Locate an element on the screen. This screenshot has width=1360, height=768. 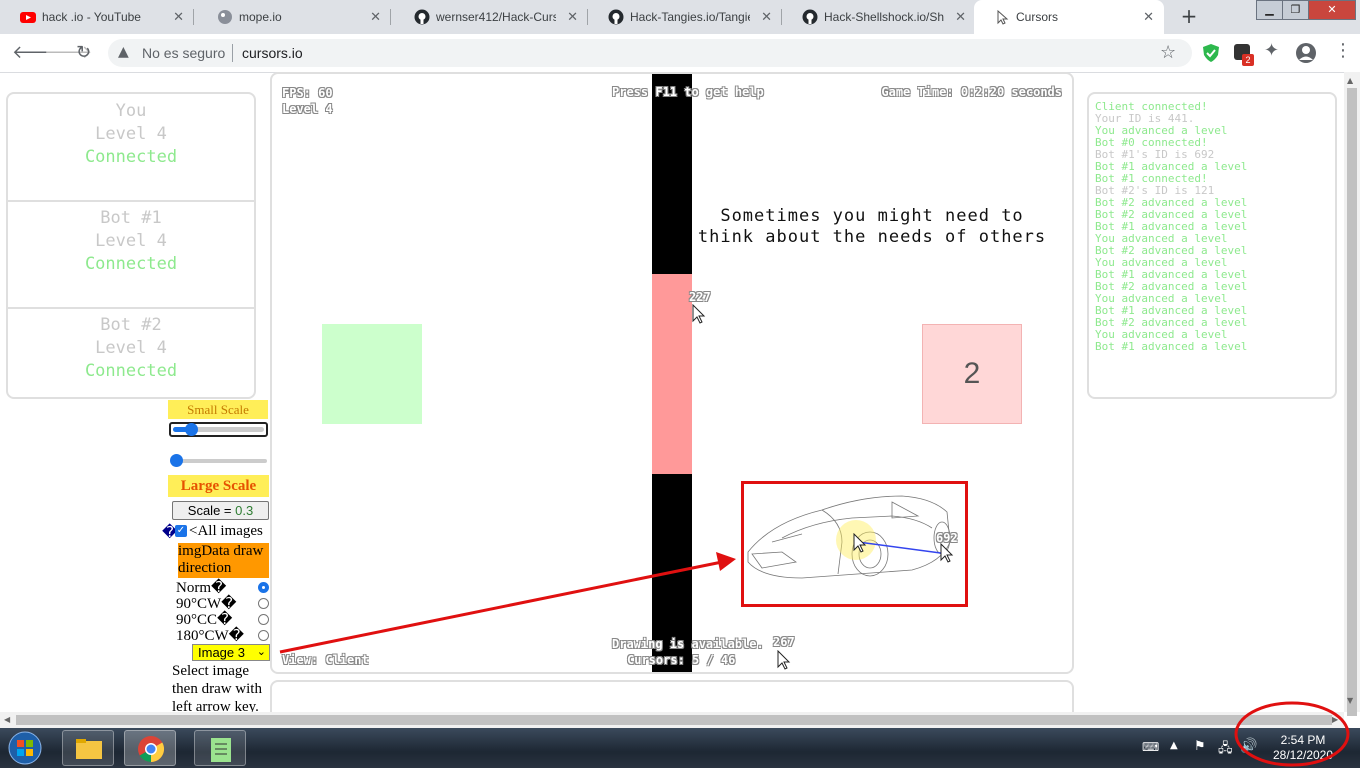
tab-title: hack .io - YouTube is located at coordinates (91, 17).